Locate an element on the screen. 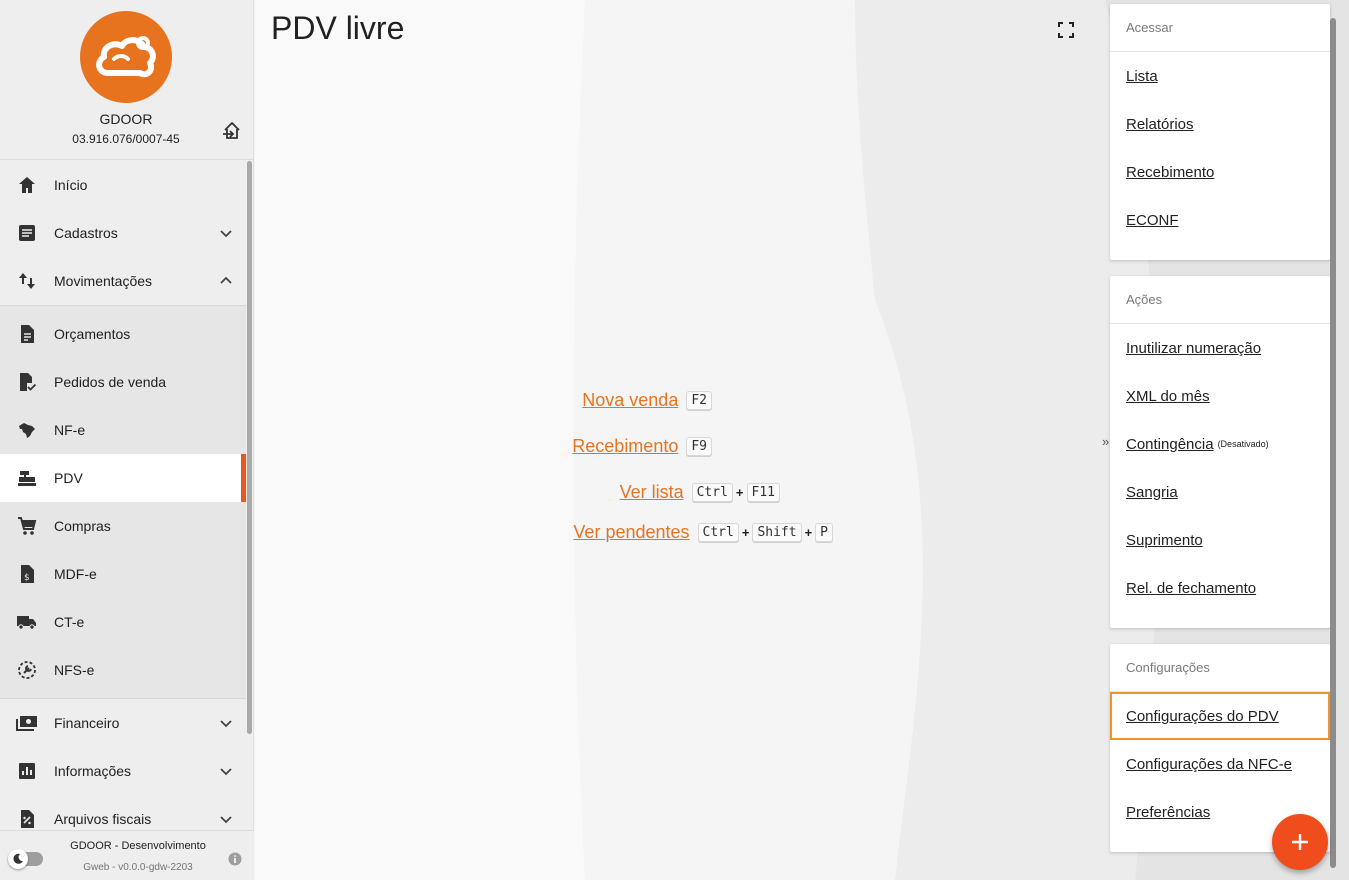 Image resolution: width=1349 pixels, height=880 pixels. shortcut-nova-venda: Nova venda F2 is located at coordinates (483, 400).